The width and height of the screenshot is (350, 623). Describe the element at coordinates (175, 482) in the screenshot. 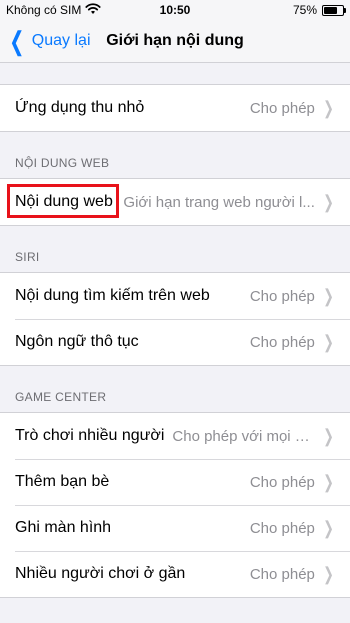

I see `row-adding-friends: Thêm bạn bè Cho phép ❯` at that location.